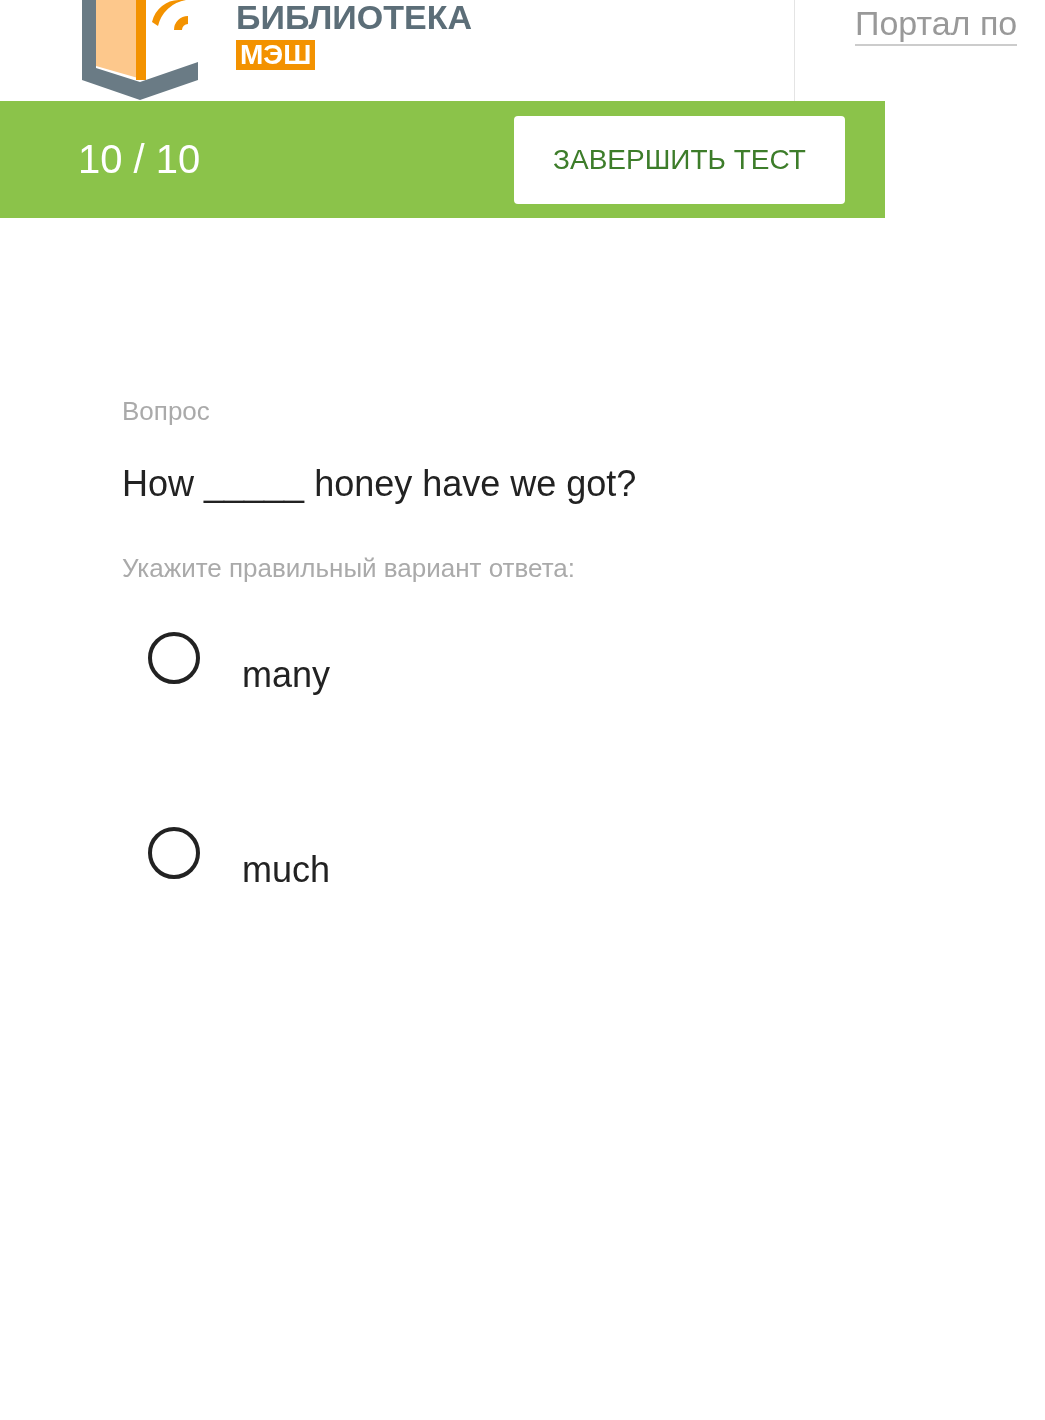 Image resolution: width=1045 pixels, height=1420 pixels. I want to click on progress-counter: 10 / 10, so click(139, 159).